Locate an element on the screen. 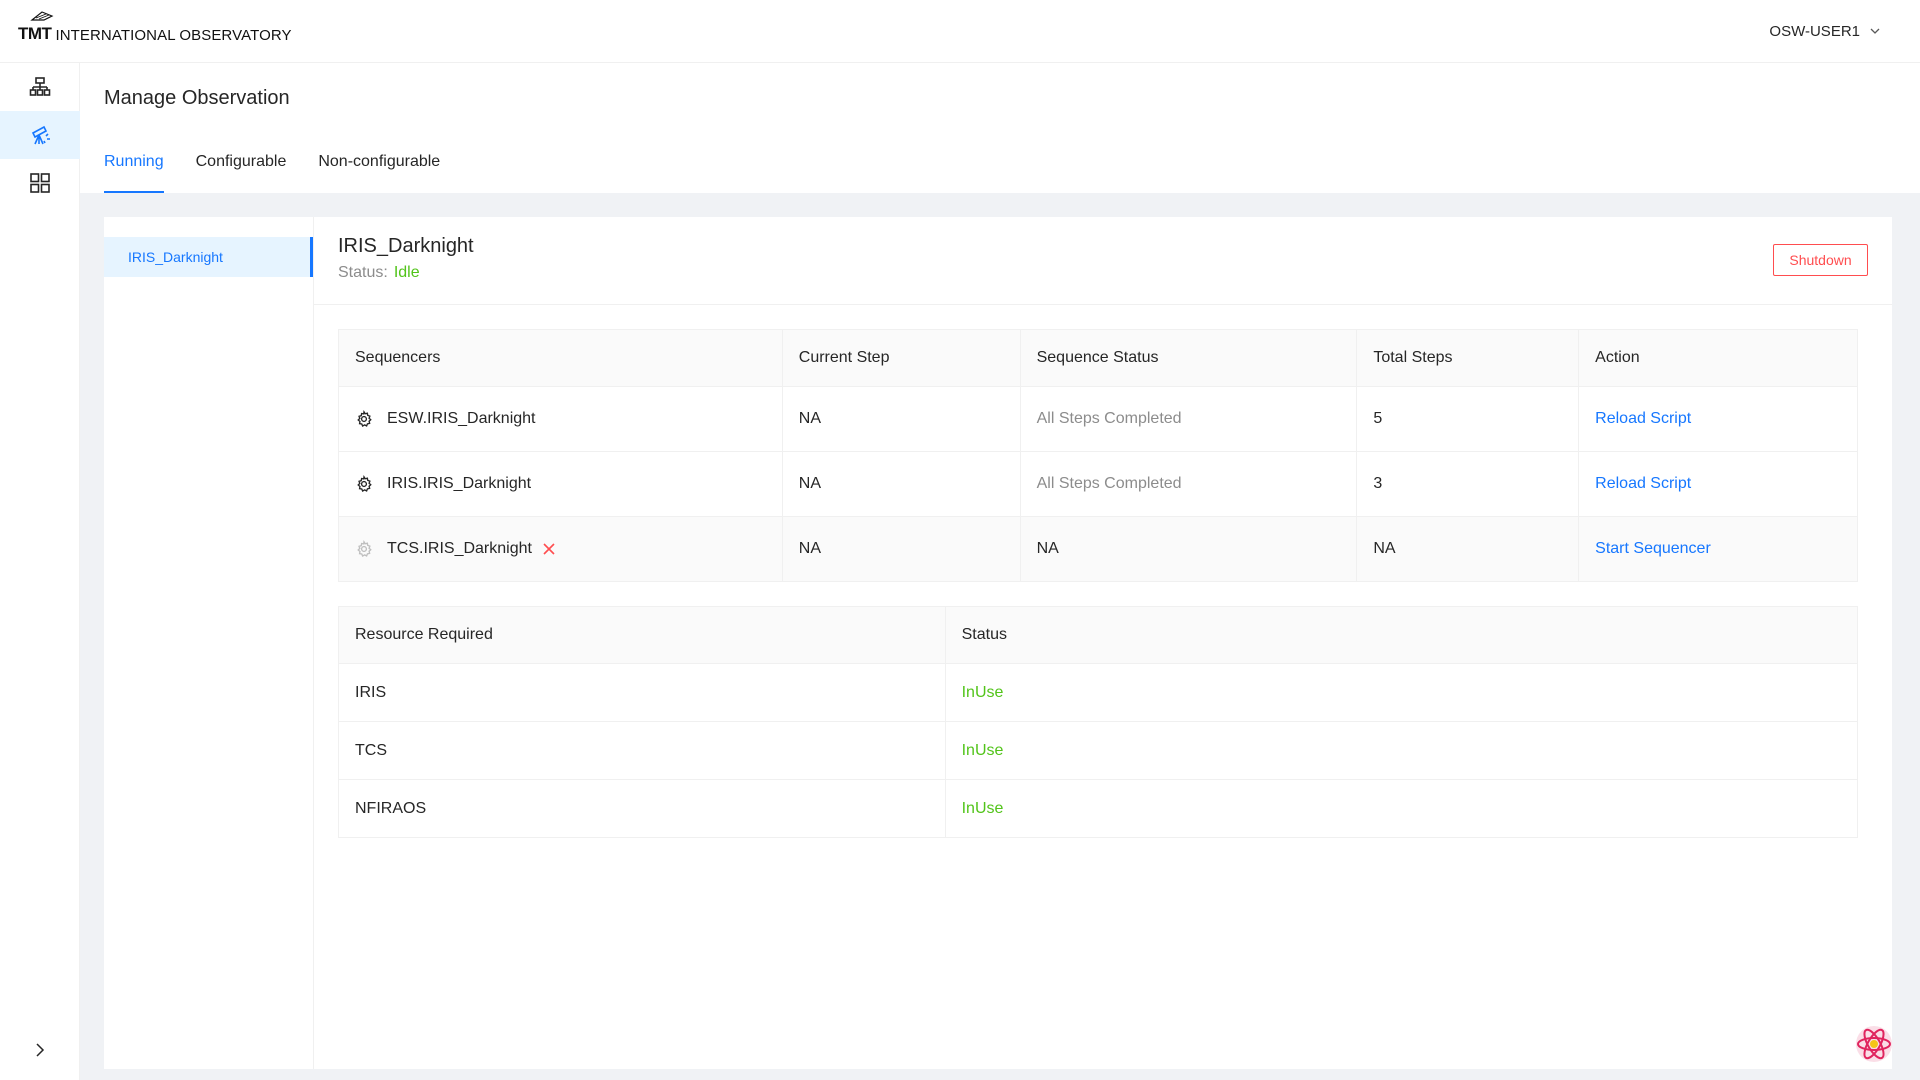 Image resolution: width=1920 pixels, height=1080 pixels. sidebar-item-resources is located at coordinates (40, 183).